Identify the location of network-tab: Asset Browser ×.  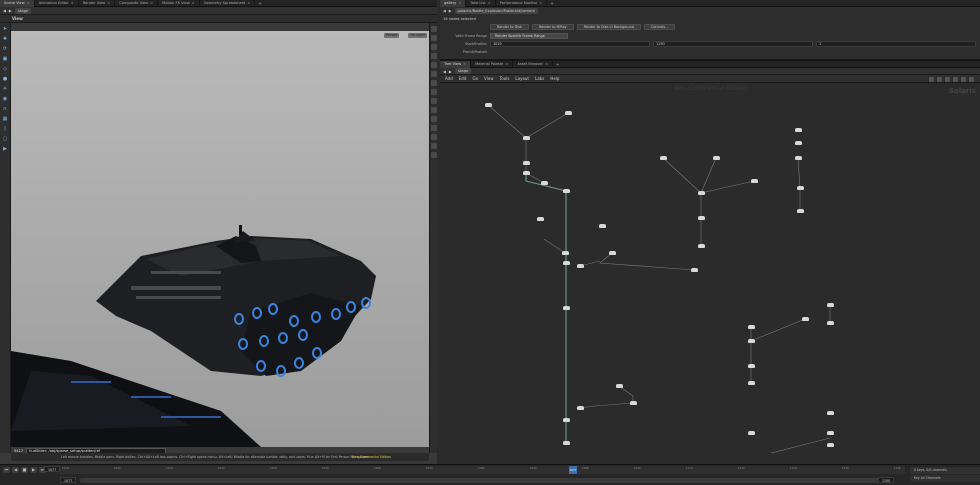
(533, 64).